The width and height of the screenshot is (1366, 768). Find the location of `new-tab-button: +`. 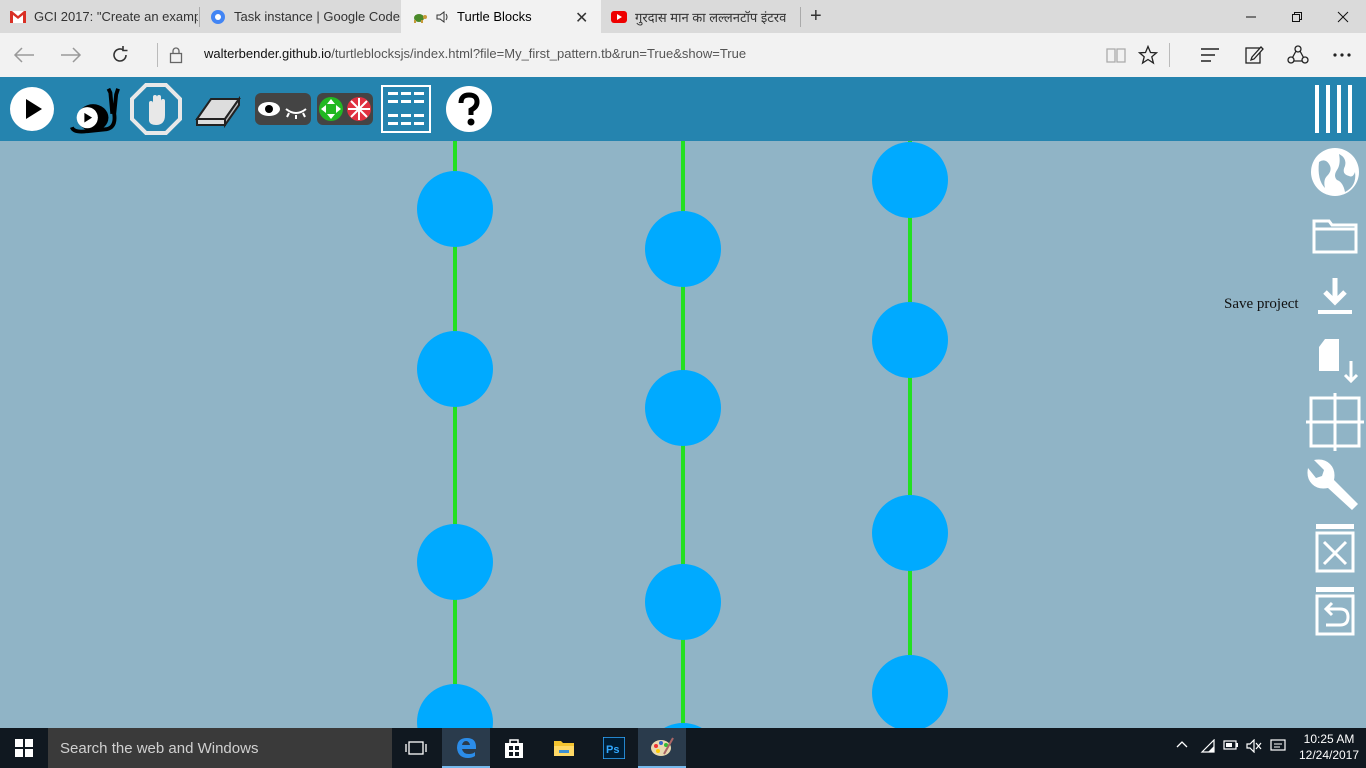

new-tab-button: + is located at coordinates (816, 16).